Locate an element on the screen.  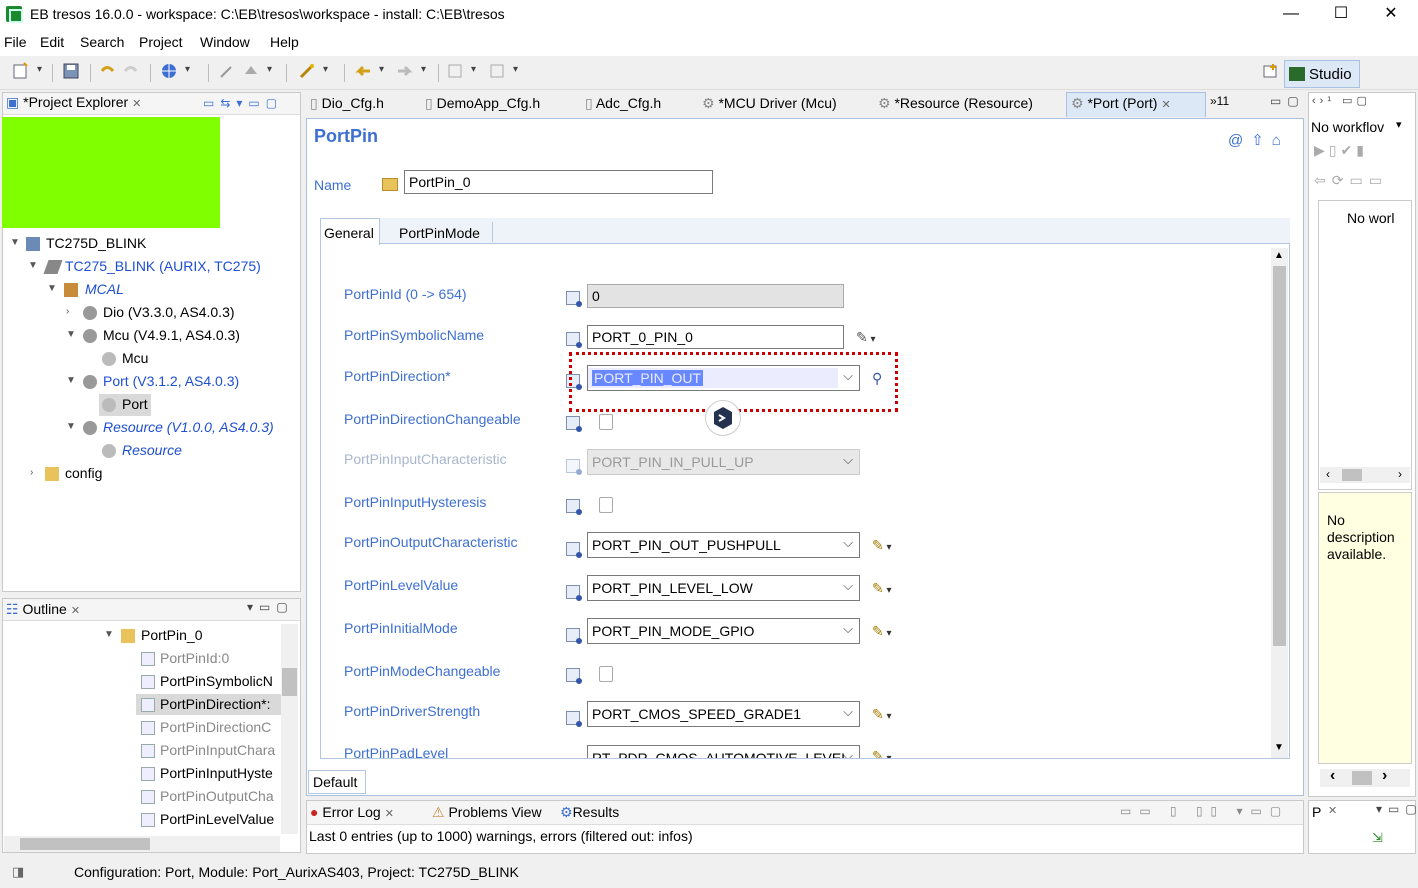
tree-item-resource-module: Resource (V1.0.0, AS4.0.3) is located at coordinates (188, 427).